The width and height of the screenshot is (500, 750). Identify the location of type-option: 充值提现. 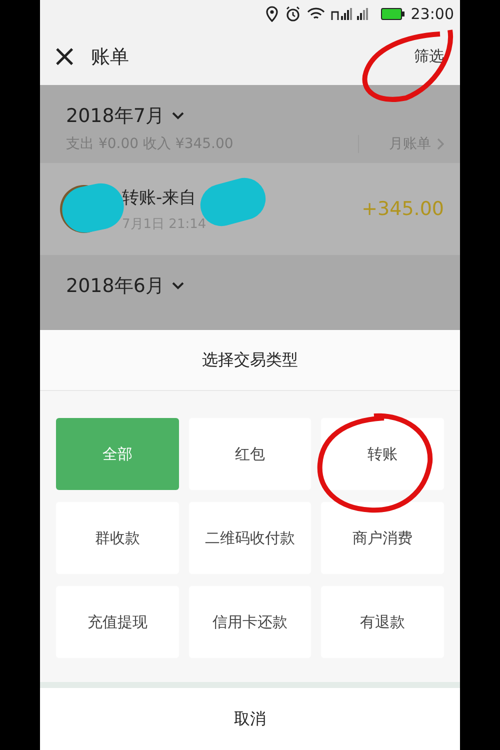
(117, 622).